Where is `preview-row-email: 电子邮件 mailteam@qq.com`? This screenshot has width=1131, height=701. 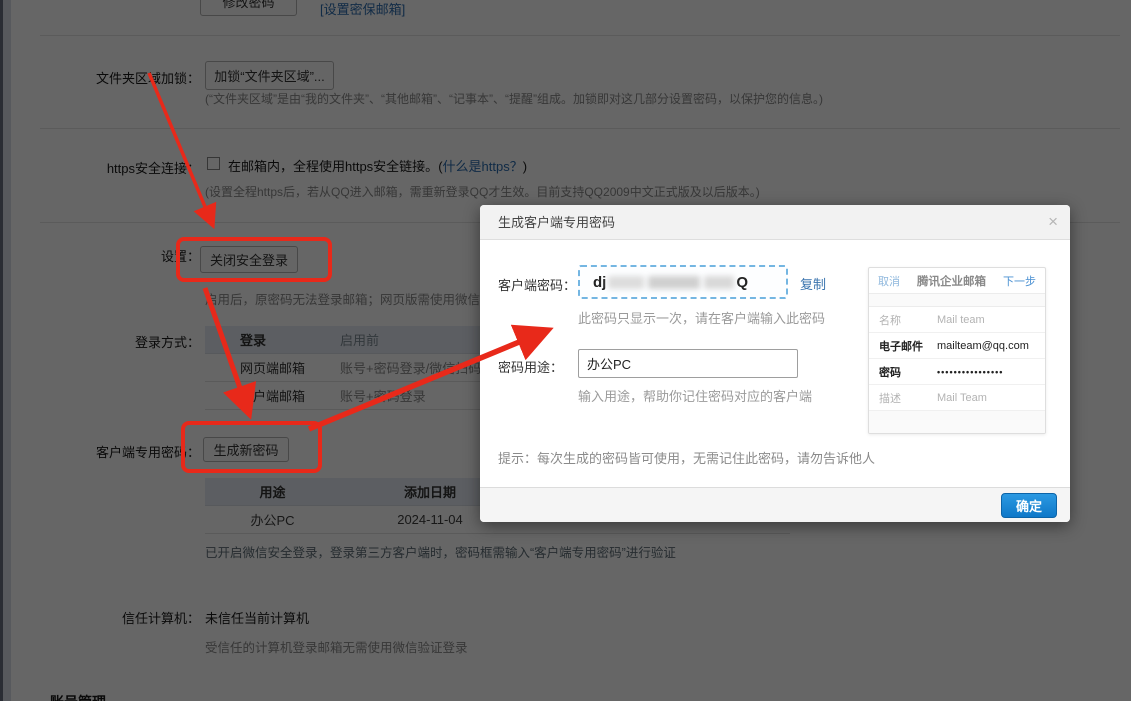
preview-row-email: 电子邮件 mailteam@qq.com is located at coordinates (957, 346).